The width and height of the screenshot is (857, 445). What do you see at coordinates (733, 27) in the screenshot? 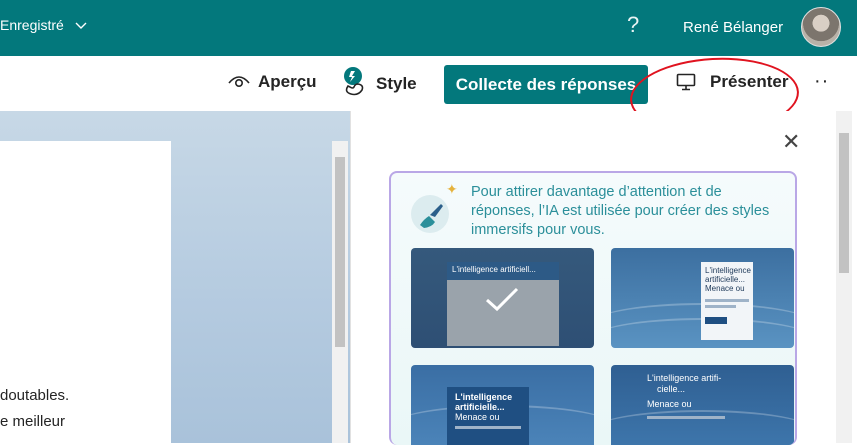
I see `user-name: René Bélanger` at bounding box center [733, 27].